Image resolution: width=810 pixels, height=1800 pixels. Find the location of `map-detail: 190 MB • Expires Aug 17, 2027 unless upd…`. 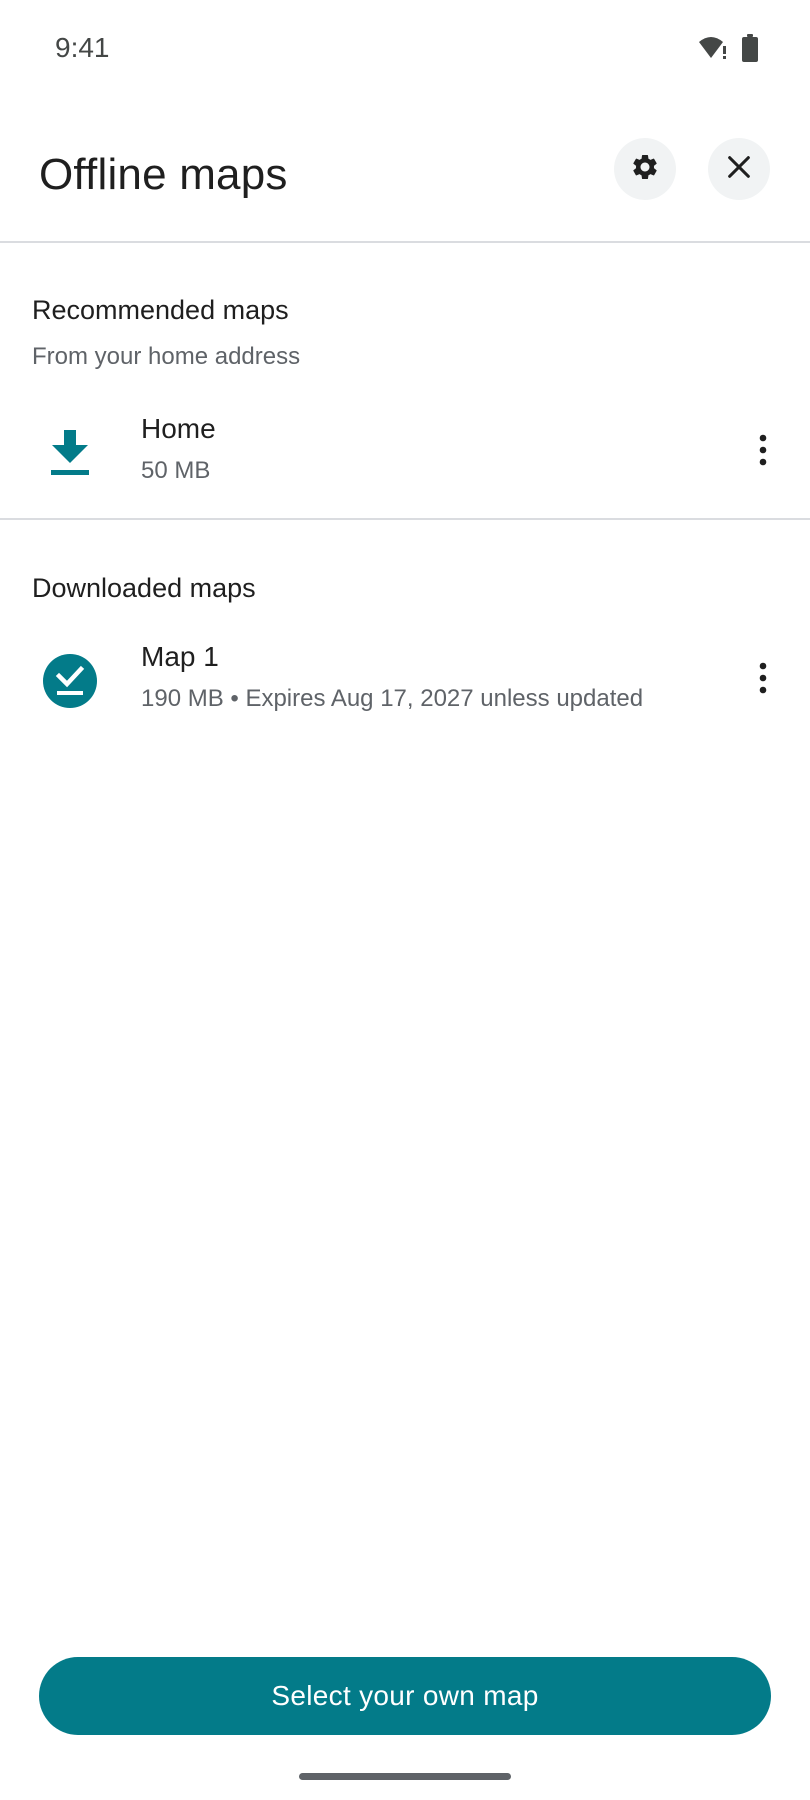

map-detail: 190 MB • Expires Aug 17, 2027 unless upd… is located at coordinates (392, 698).